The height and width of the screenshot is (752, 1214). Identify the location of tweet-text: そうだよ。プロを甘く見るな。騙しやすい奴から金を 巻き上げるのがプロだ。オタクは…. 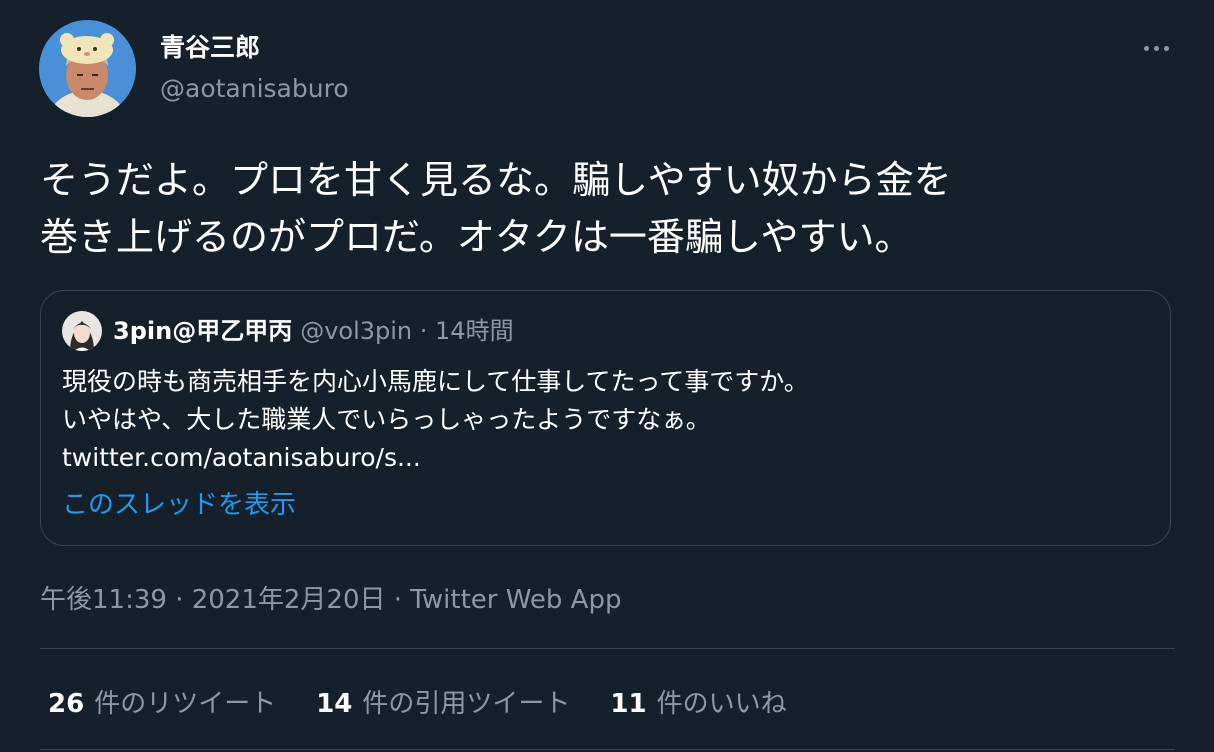
(610, 209).